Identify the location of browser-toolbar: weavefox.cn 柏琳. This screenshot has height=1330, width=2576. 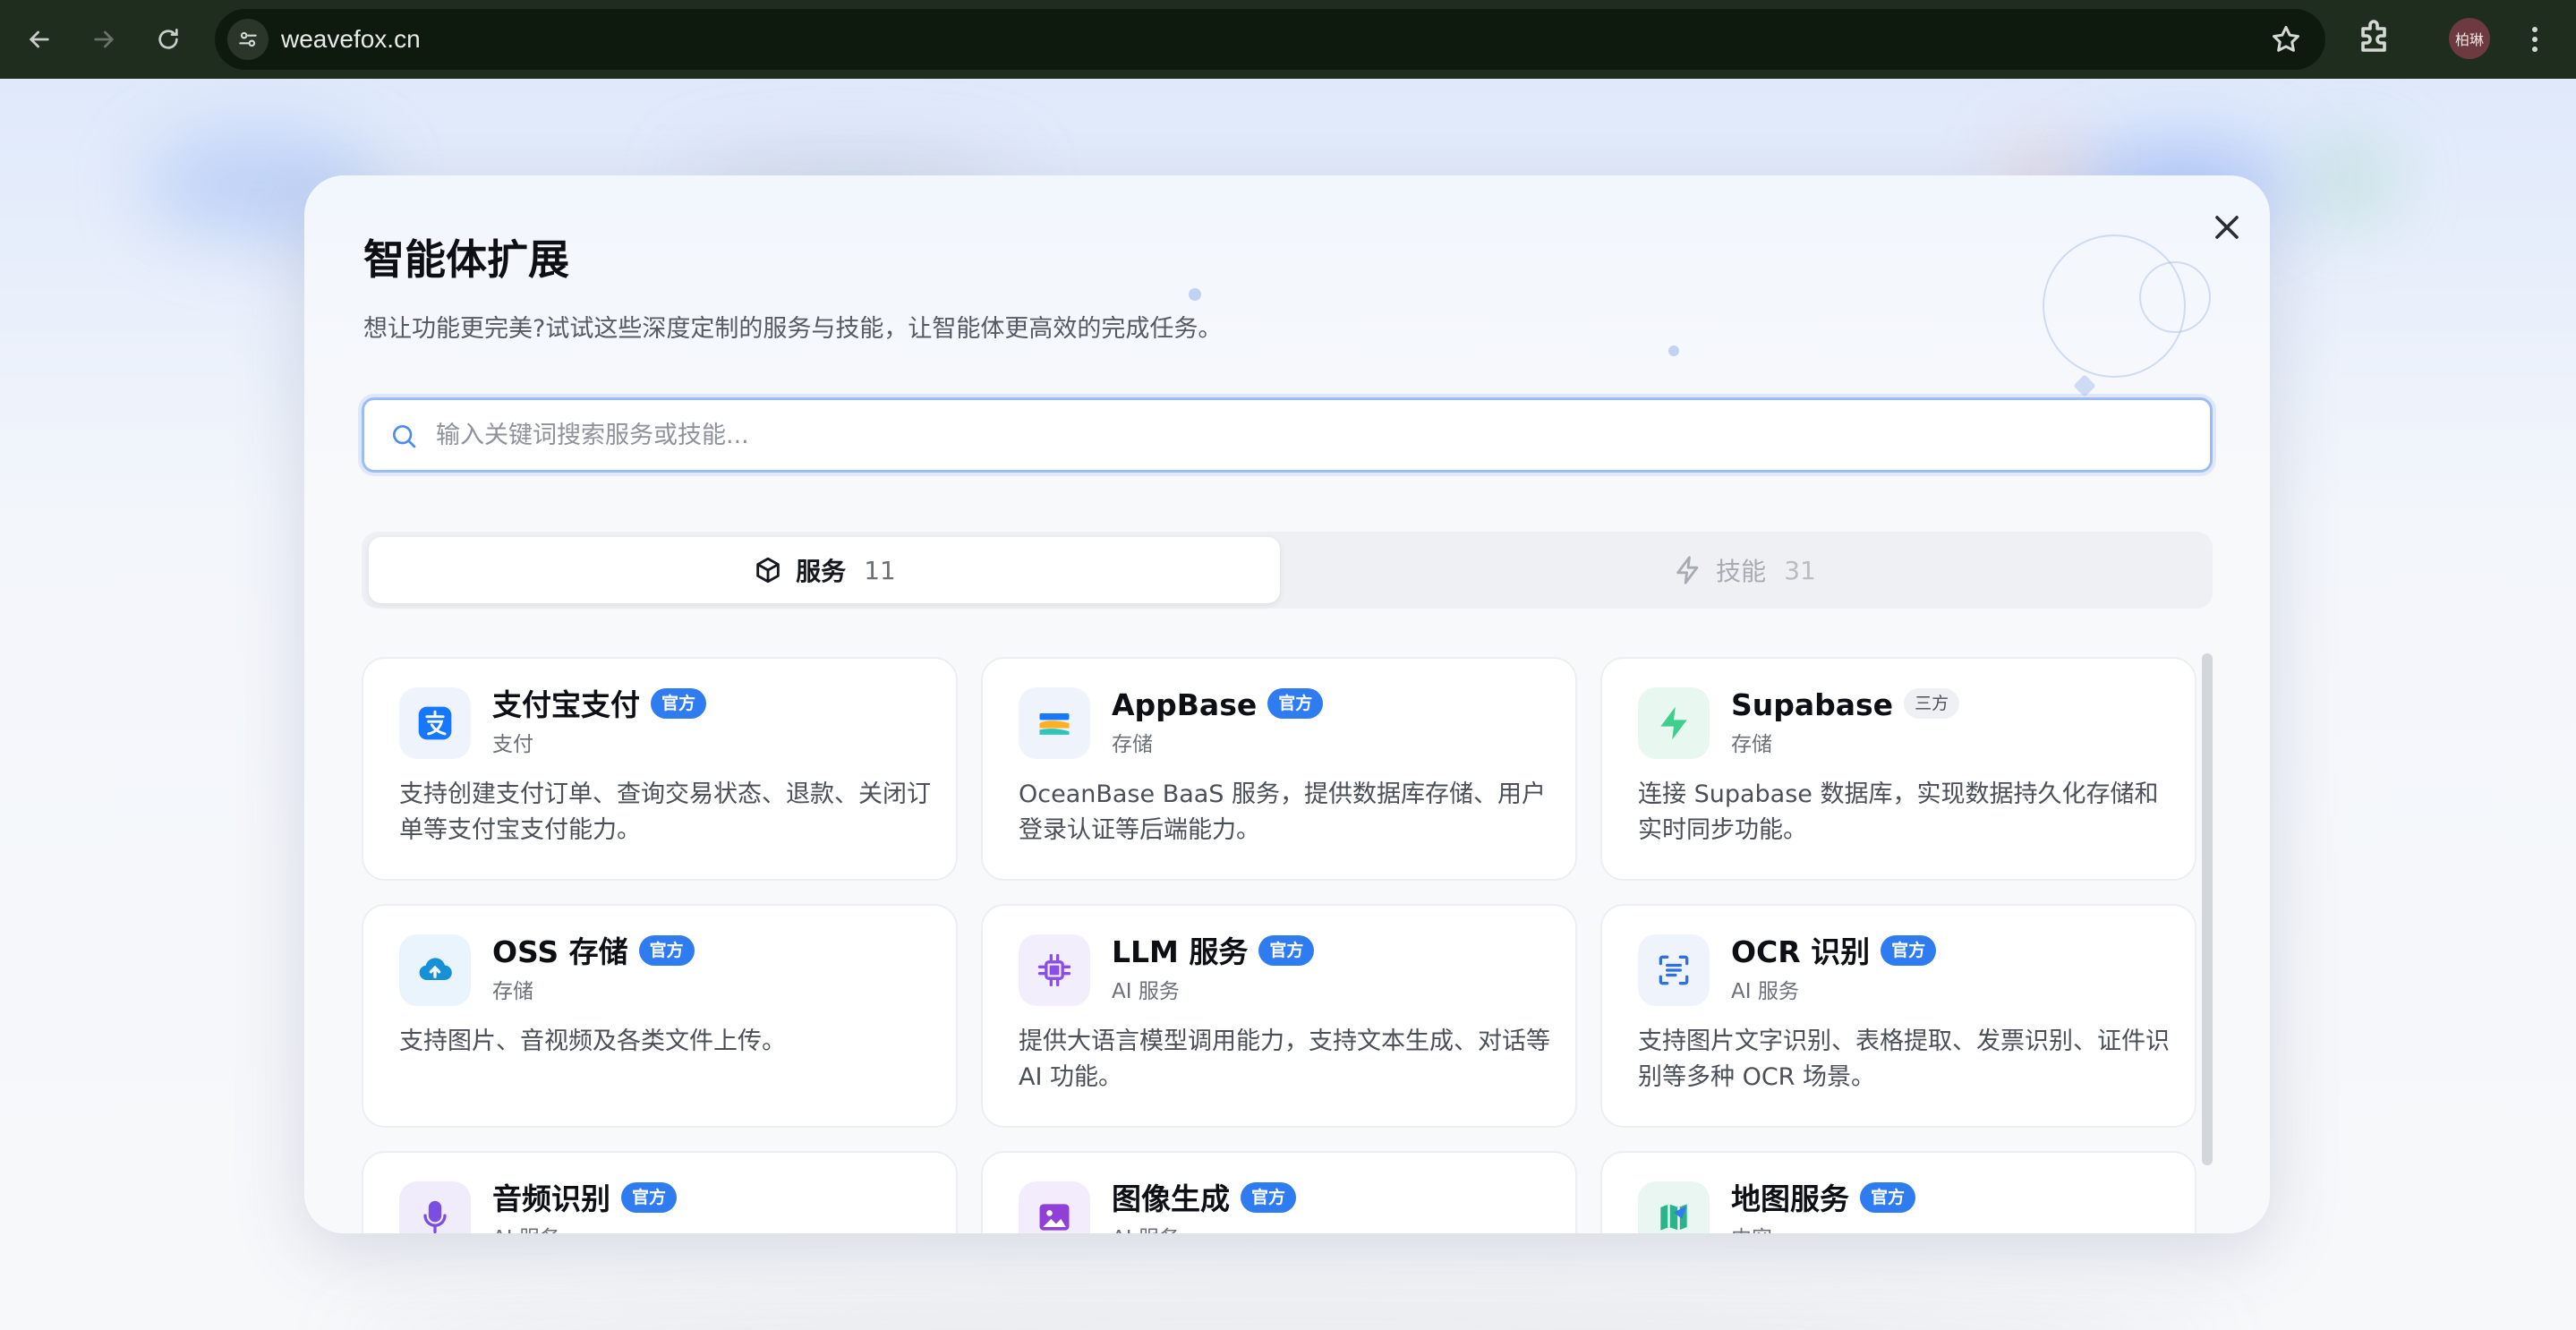
(1288, 40).